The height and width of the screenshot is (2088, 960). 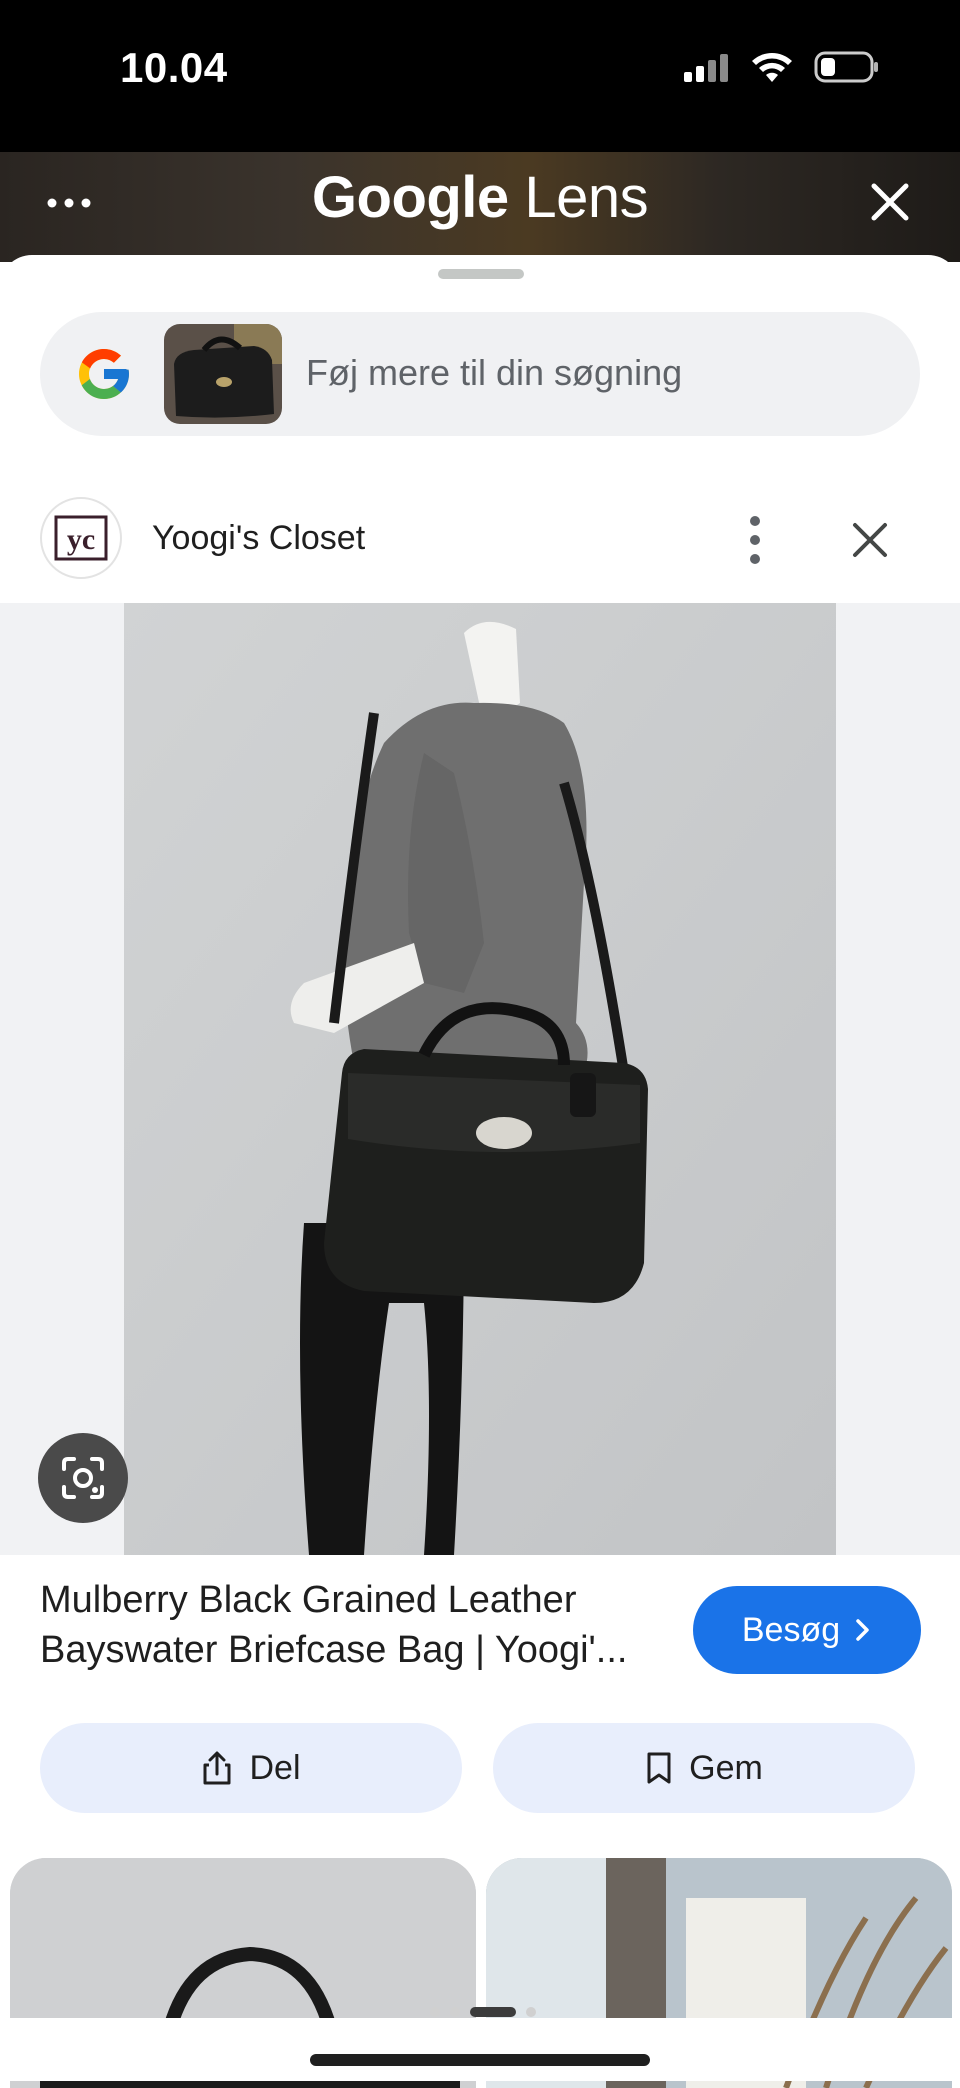 I want to click on source-more-button, so click(x=755, y=540).